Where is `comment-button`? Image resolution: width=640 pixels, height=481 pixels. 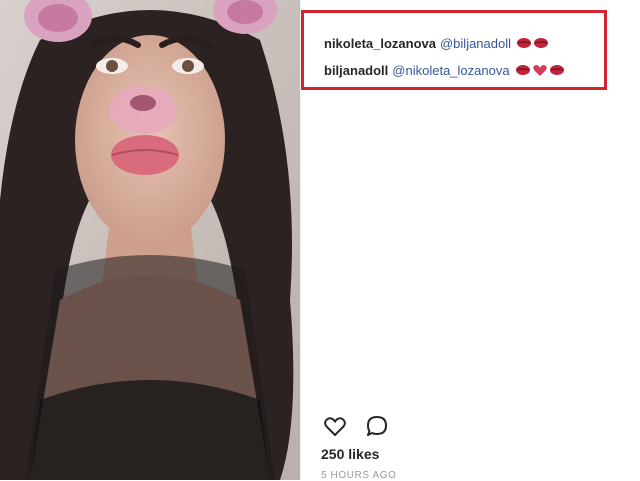
comment-button is located at coordinates (377, 426).